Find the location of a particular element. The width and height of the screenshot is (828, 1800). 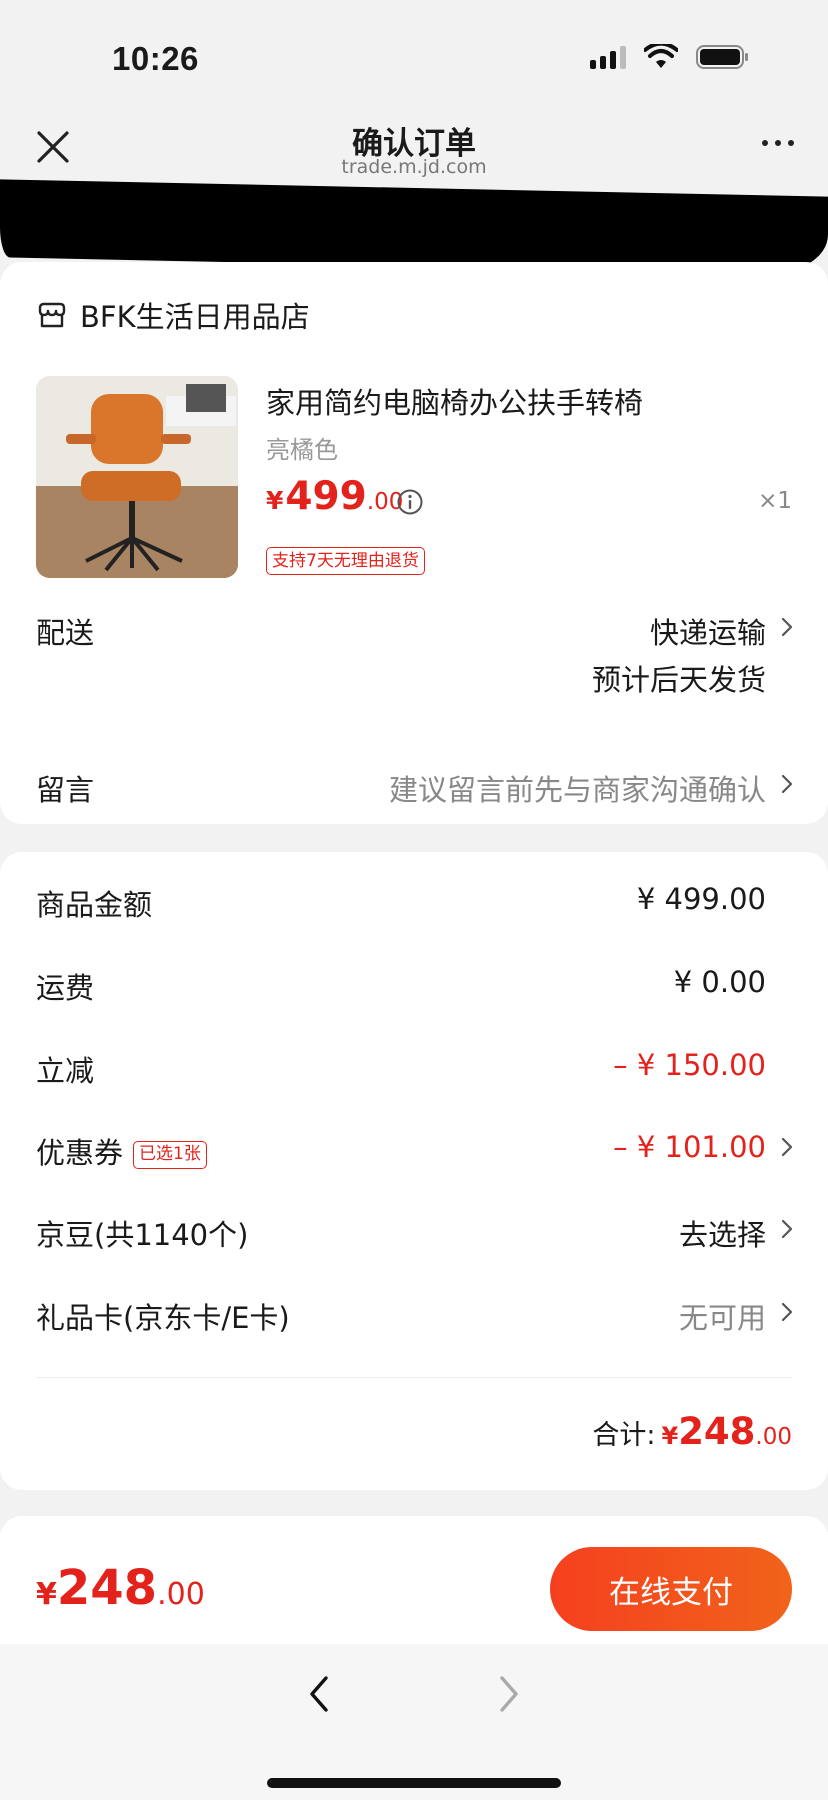

pay-online-button: 在线支付 is located at coordinates (671, 1589).